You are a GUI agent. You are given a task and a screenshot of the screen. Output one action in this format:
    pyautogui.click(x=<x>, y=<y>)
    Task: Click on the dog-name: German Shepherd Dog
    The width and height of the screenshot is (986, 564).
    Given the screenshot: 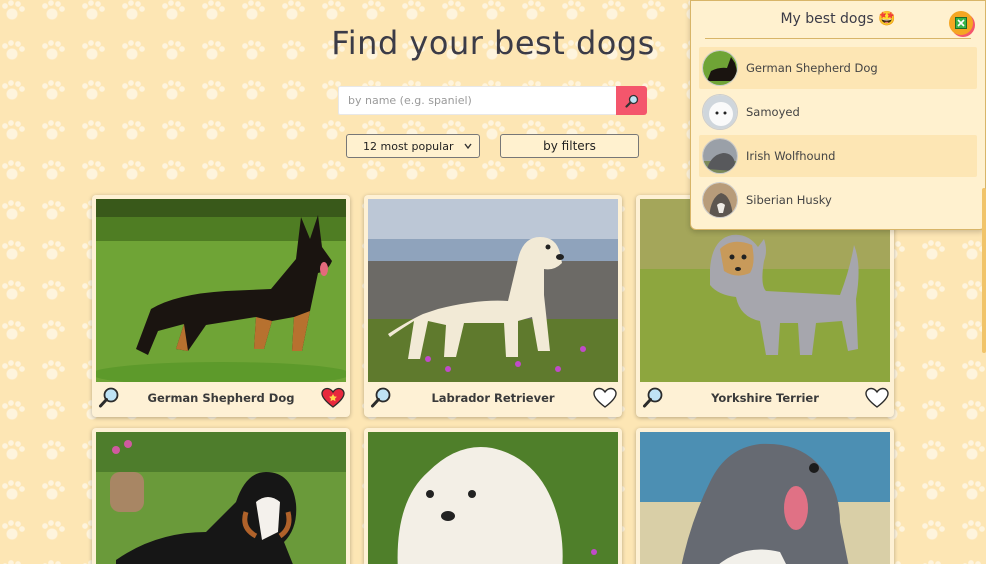 What is the action you would take?
    pyautogui.click(x=221, y=398)
    